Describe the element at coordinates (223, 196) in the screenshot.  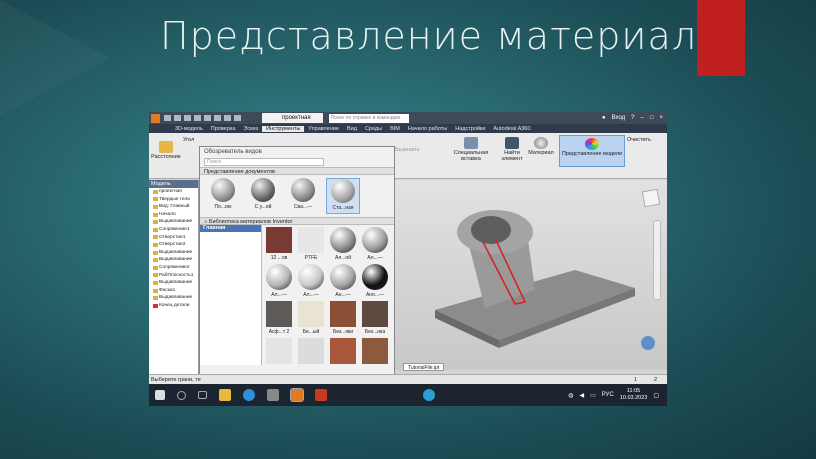
I see `doc-material-item: По...ию` at that location.